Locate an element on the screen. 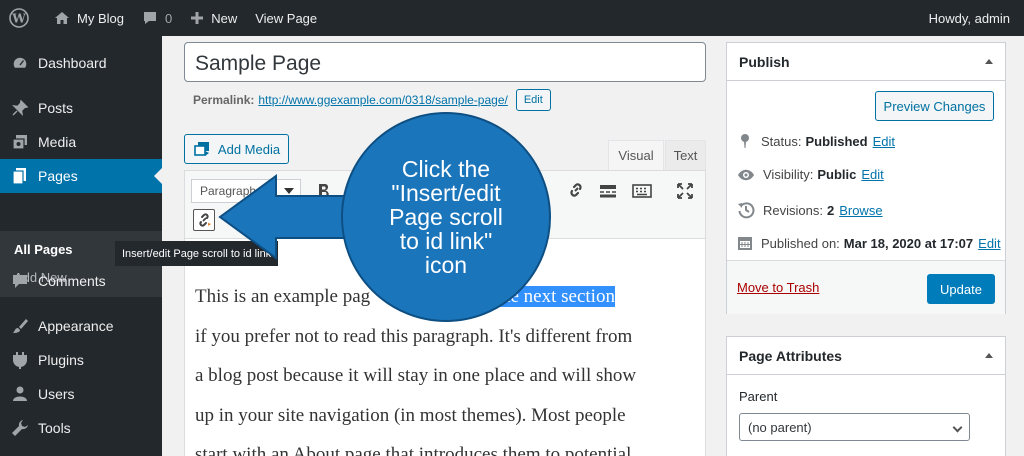  page-scroll-link-icon is located at coordinates (205, 220).